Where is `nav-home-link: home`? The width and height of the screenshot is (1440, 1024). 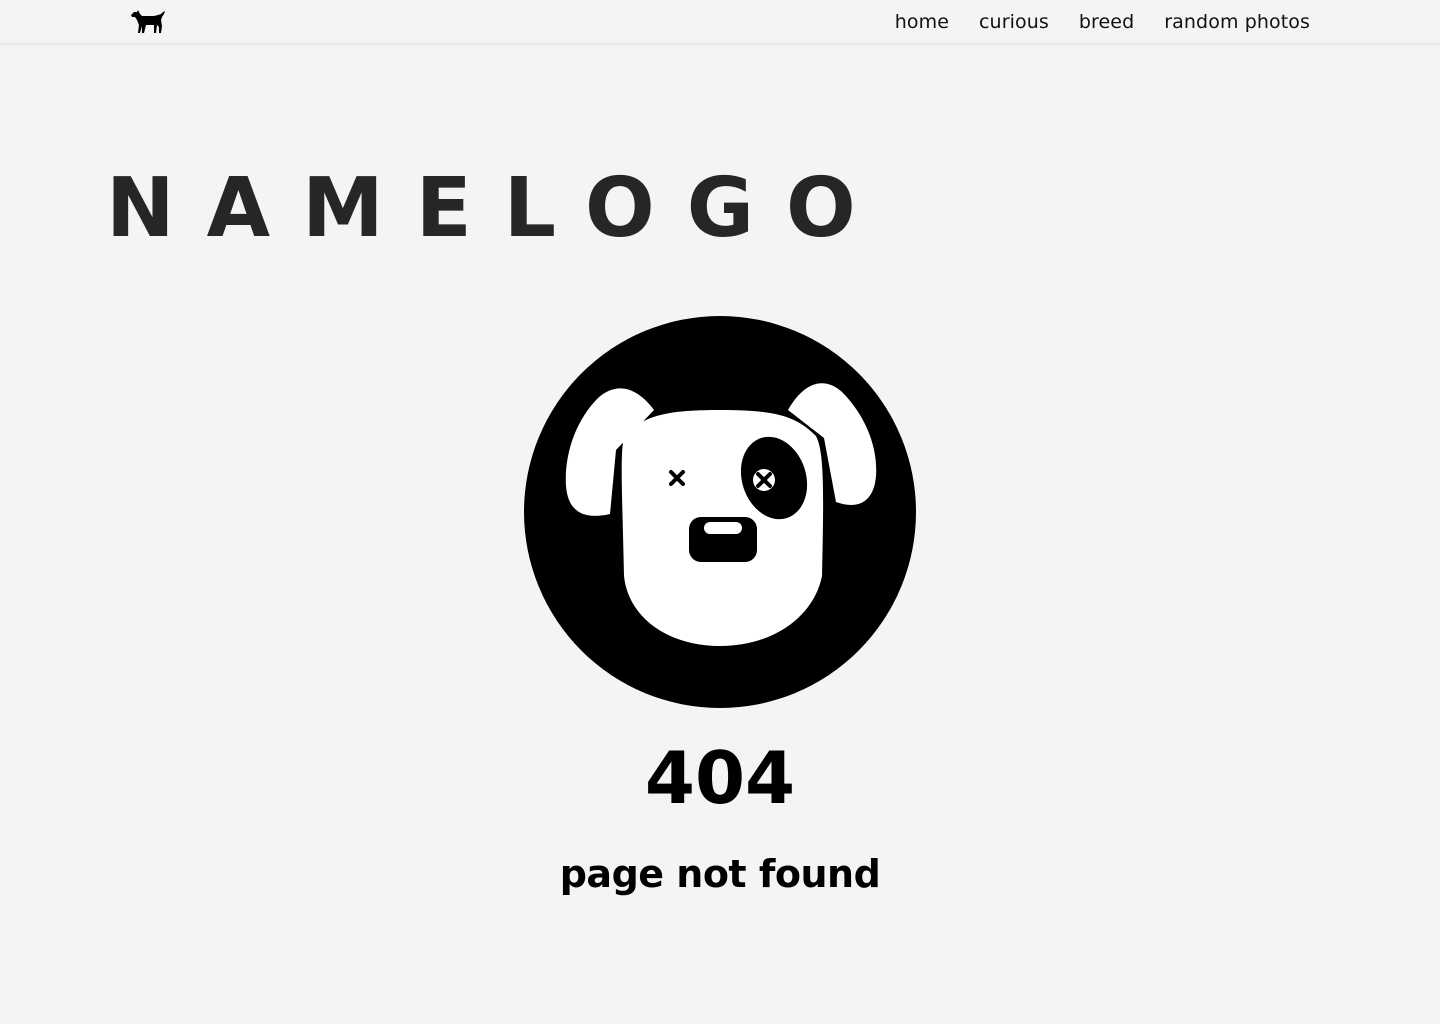 nav-home-link: home is located at coordinates (922, 22).